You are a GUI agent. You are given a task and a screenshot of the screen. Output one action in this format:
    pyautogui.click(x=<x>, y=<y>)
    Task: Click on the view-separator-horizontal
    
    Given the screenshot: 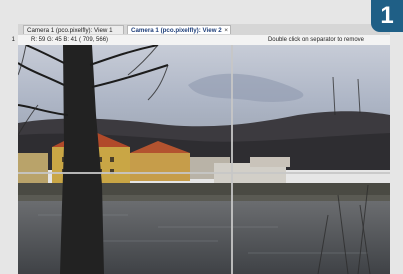 What is the action you would take?
    pyautogui.click(x=204, y=173)
    